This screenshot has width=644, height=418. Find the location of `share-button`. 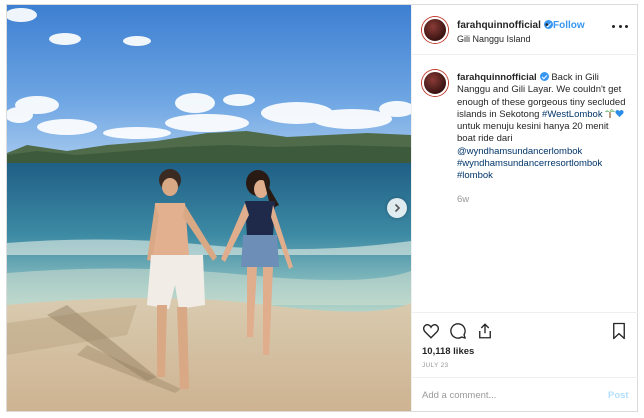

share-button is located at coordinates (485, 331).